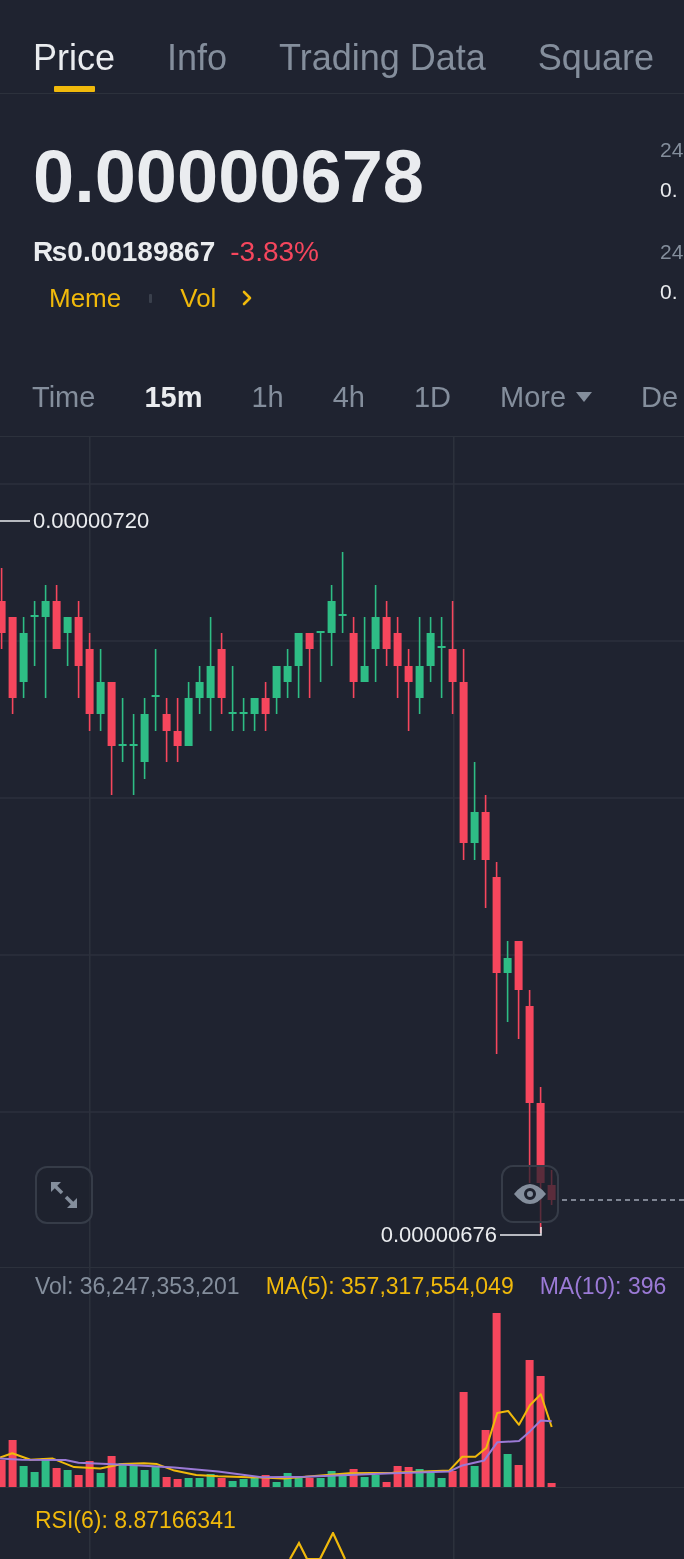  I want to click on expand-button, so click(64, 1195).